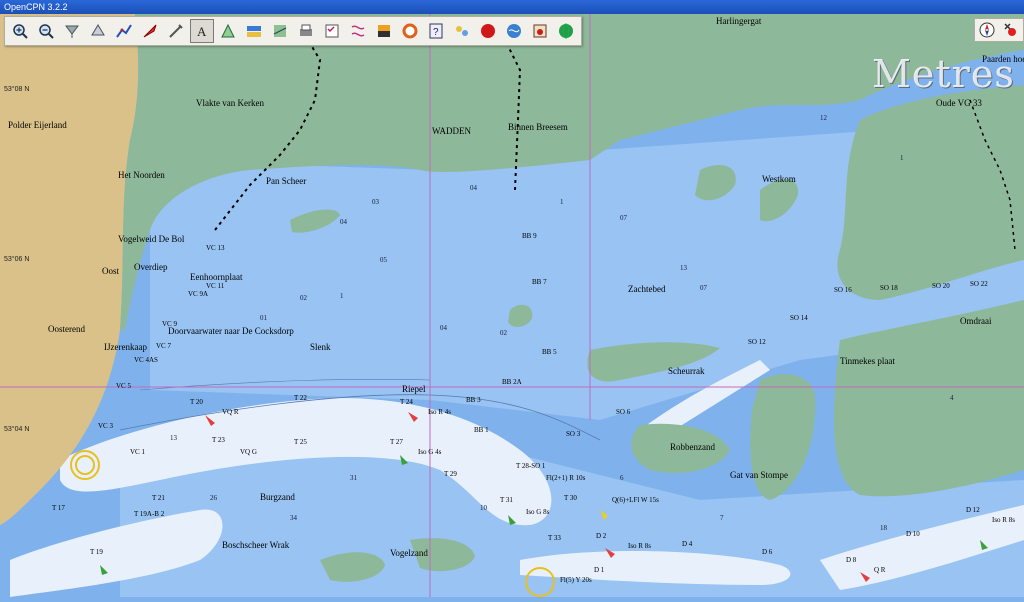  What do you see at coordinates (913, 534) in the screenshot?
I see `buoy-label: D 10` at bounding box center [913, 534].